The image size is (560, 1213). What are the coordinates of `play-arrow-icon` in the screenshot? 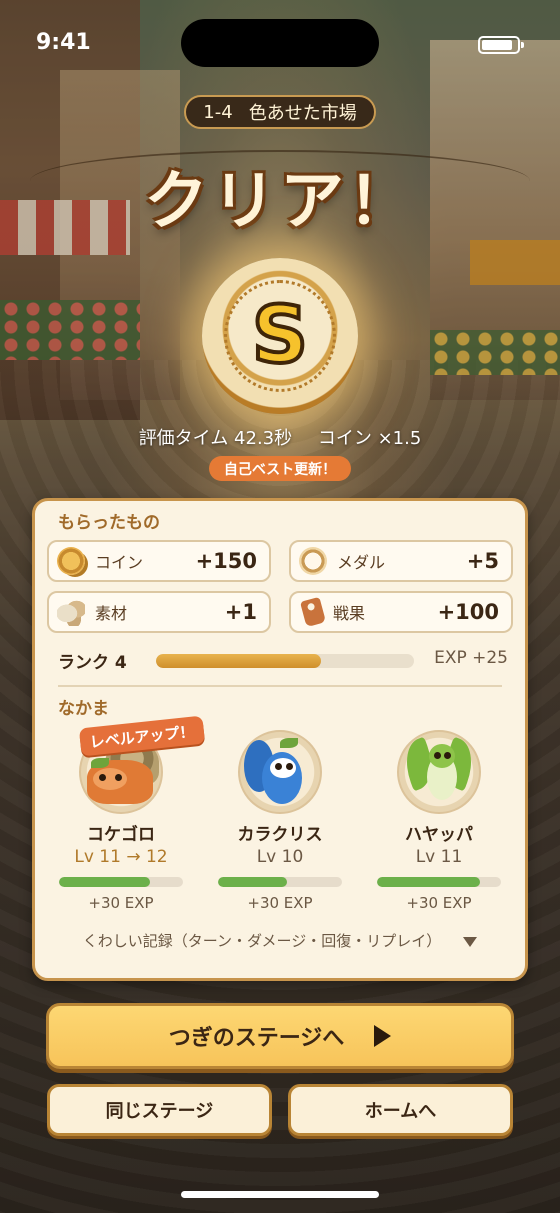 It's located at (383, 1036).